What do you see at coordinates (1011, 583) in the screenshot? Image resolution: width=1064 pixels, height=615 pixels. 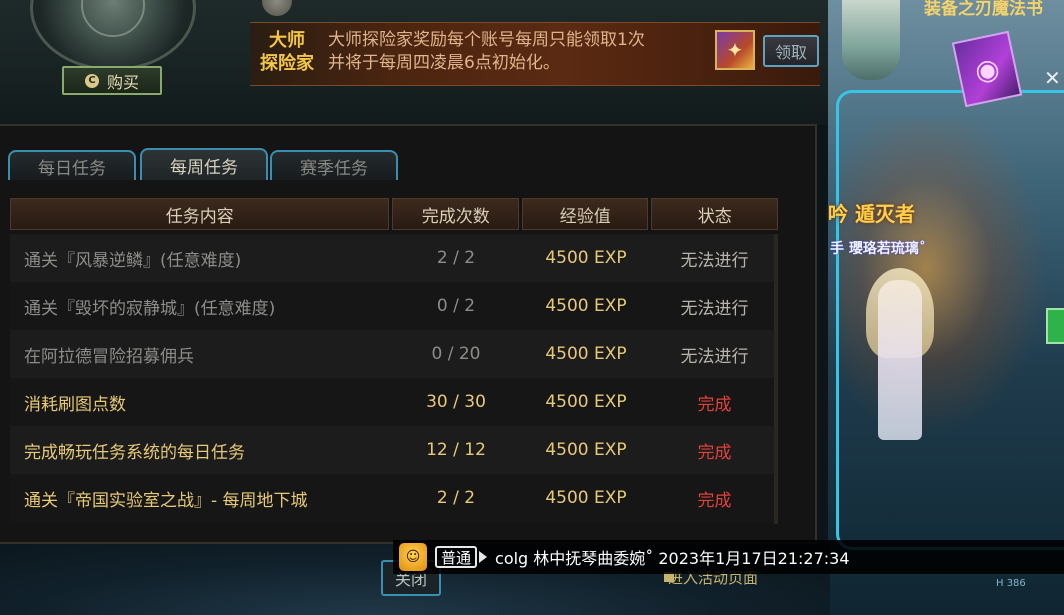 I see `stat-readout: H 386` at bounding box center [1011, 583].